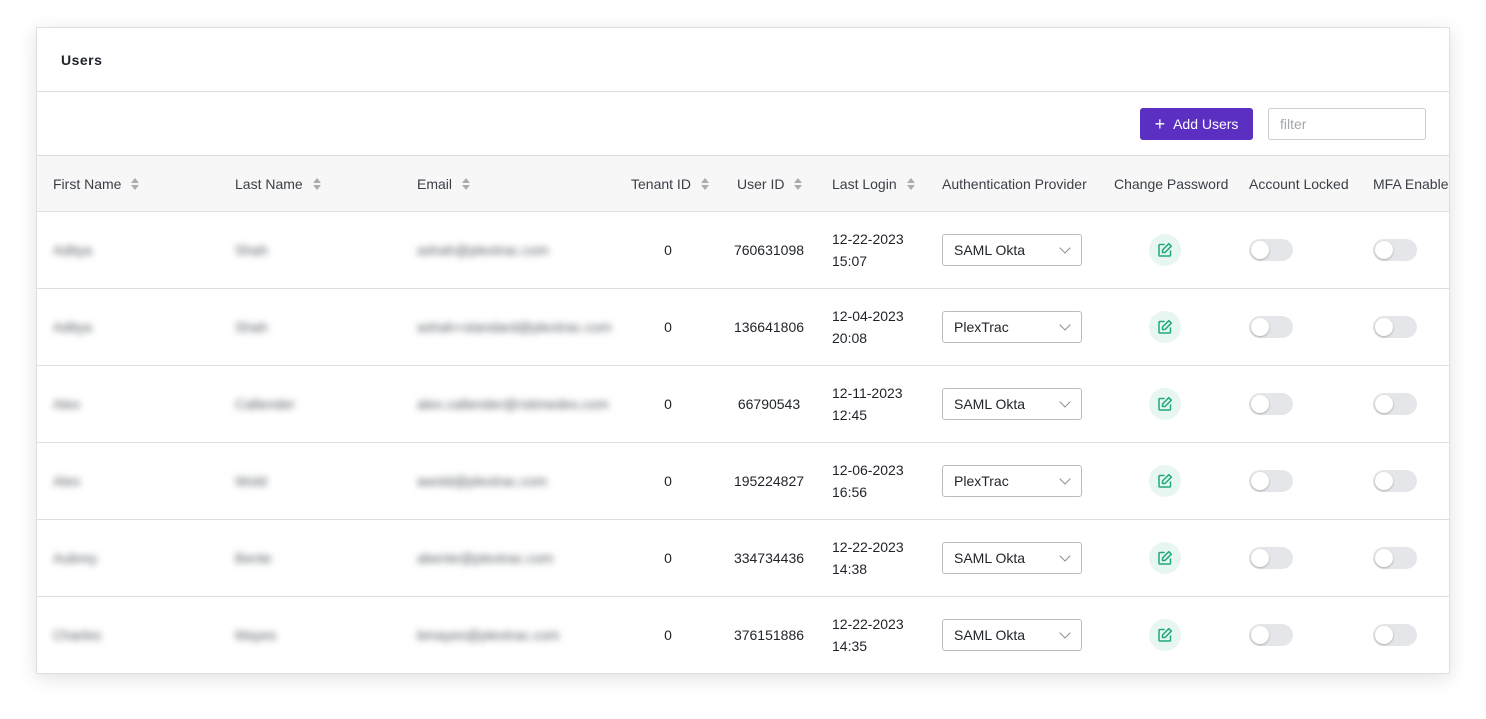 This screenshot has height=719, width=1486. I want to click on column-header-first-name: First Name, so click(96, 184).